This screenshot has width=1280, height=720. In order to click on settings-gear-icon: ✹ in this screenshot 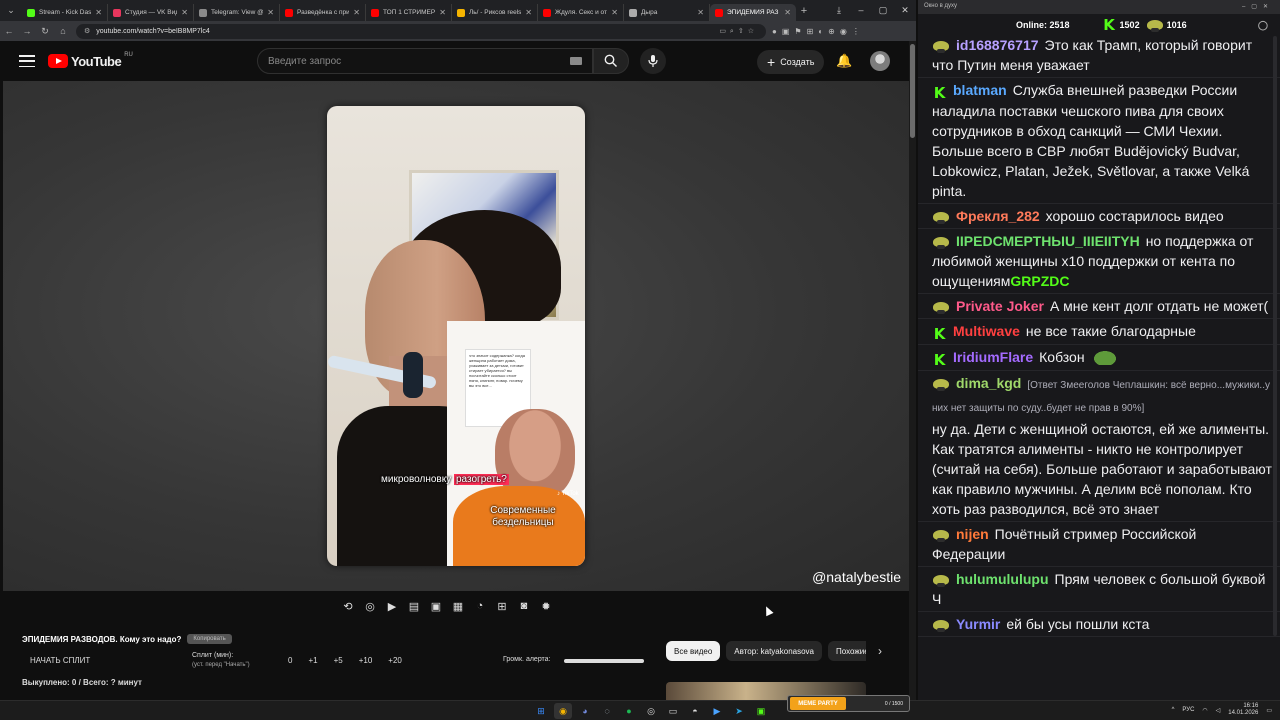, I will do `click(546, 606)`.